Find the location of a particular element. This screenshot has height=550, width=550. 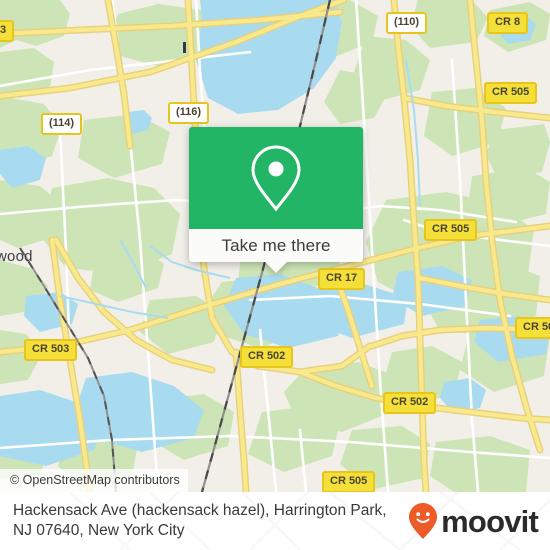

moovit-logo: moovit is located at coordinates (473, 521).